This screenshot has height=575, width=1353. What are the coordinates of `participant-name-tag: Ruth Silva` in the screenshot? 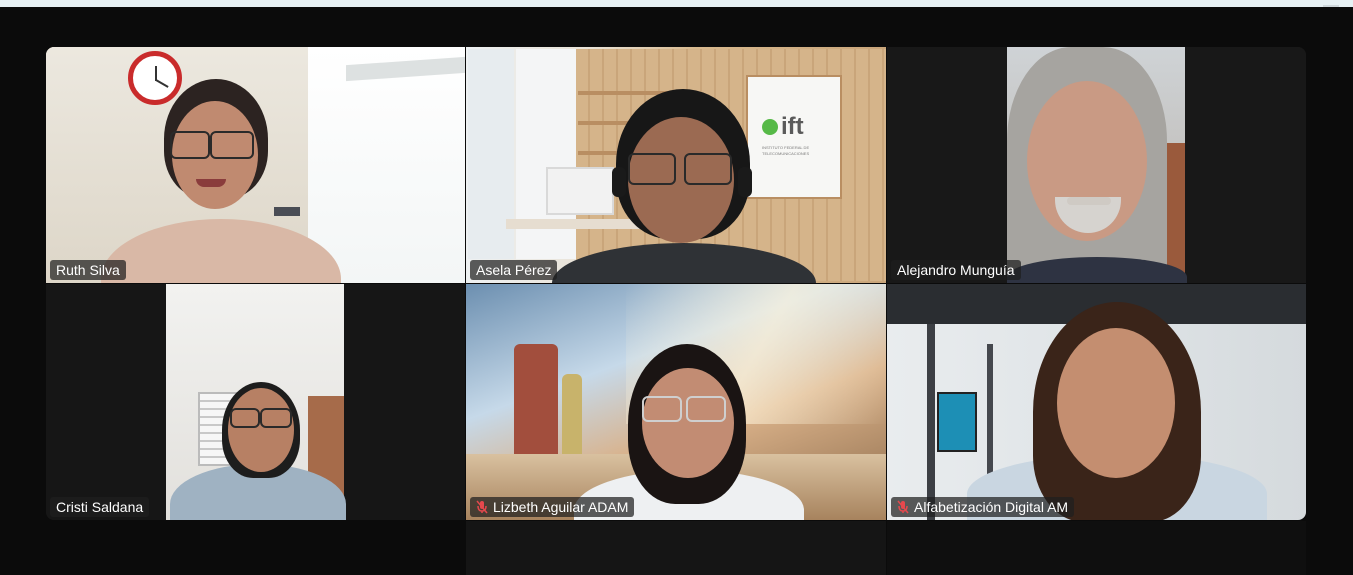 It's located at (88, 270).